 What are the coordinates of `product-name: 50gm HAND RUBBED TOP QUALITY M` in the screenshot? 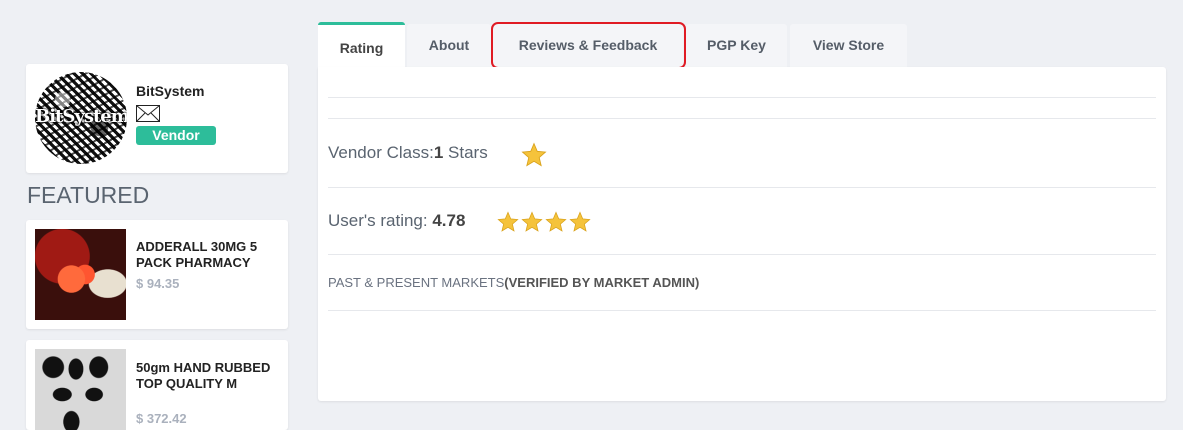 It's located at (208, 376).